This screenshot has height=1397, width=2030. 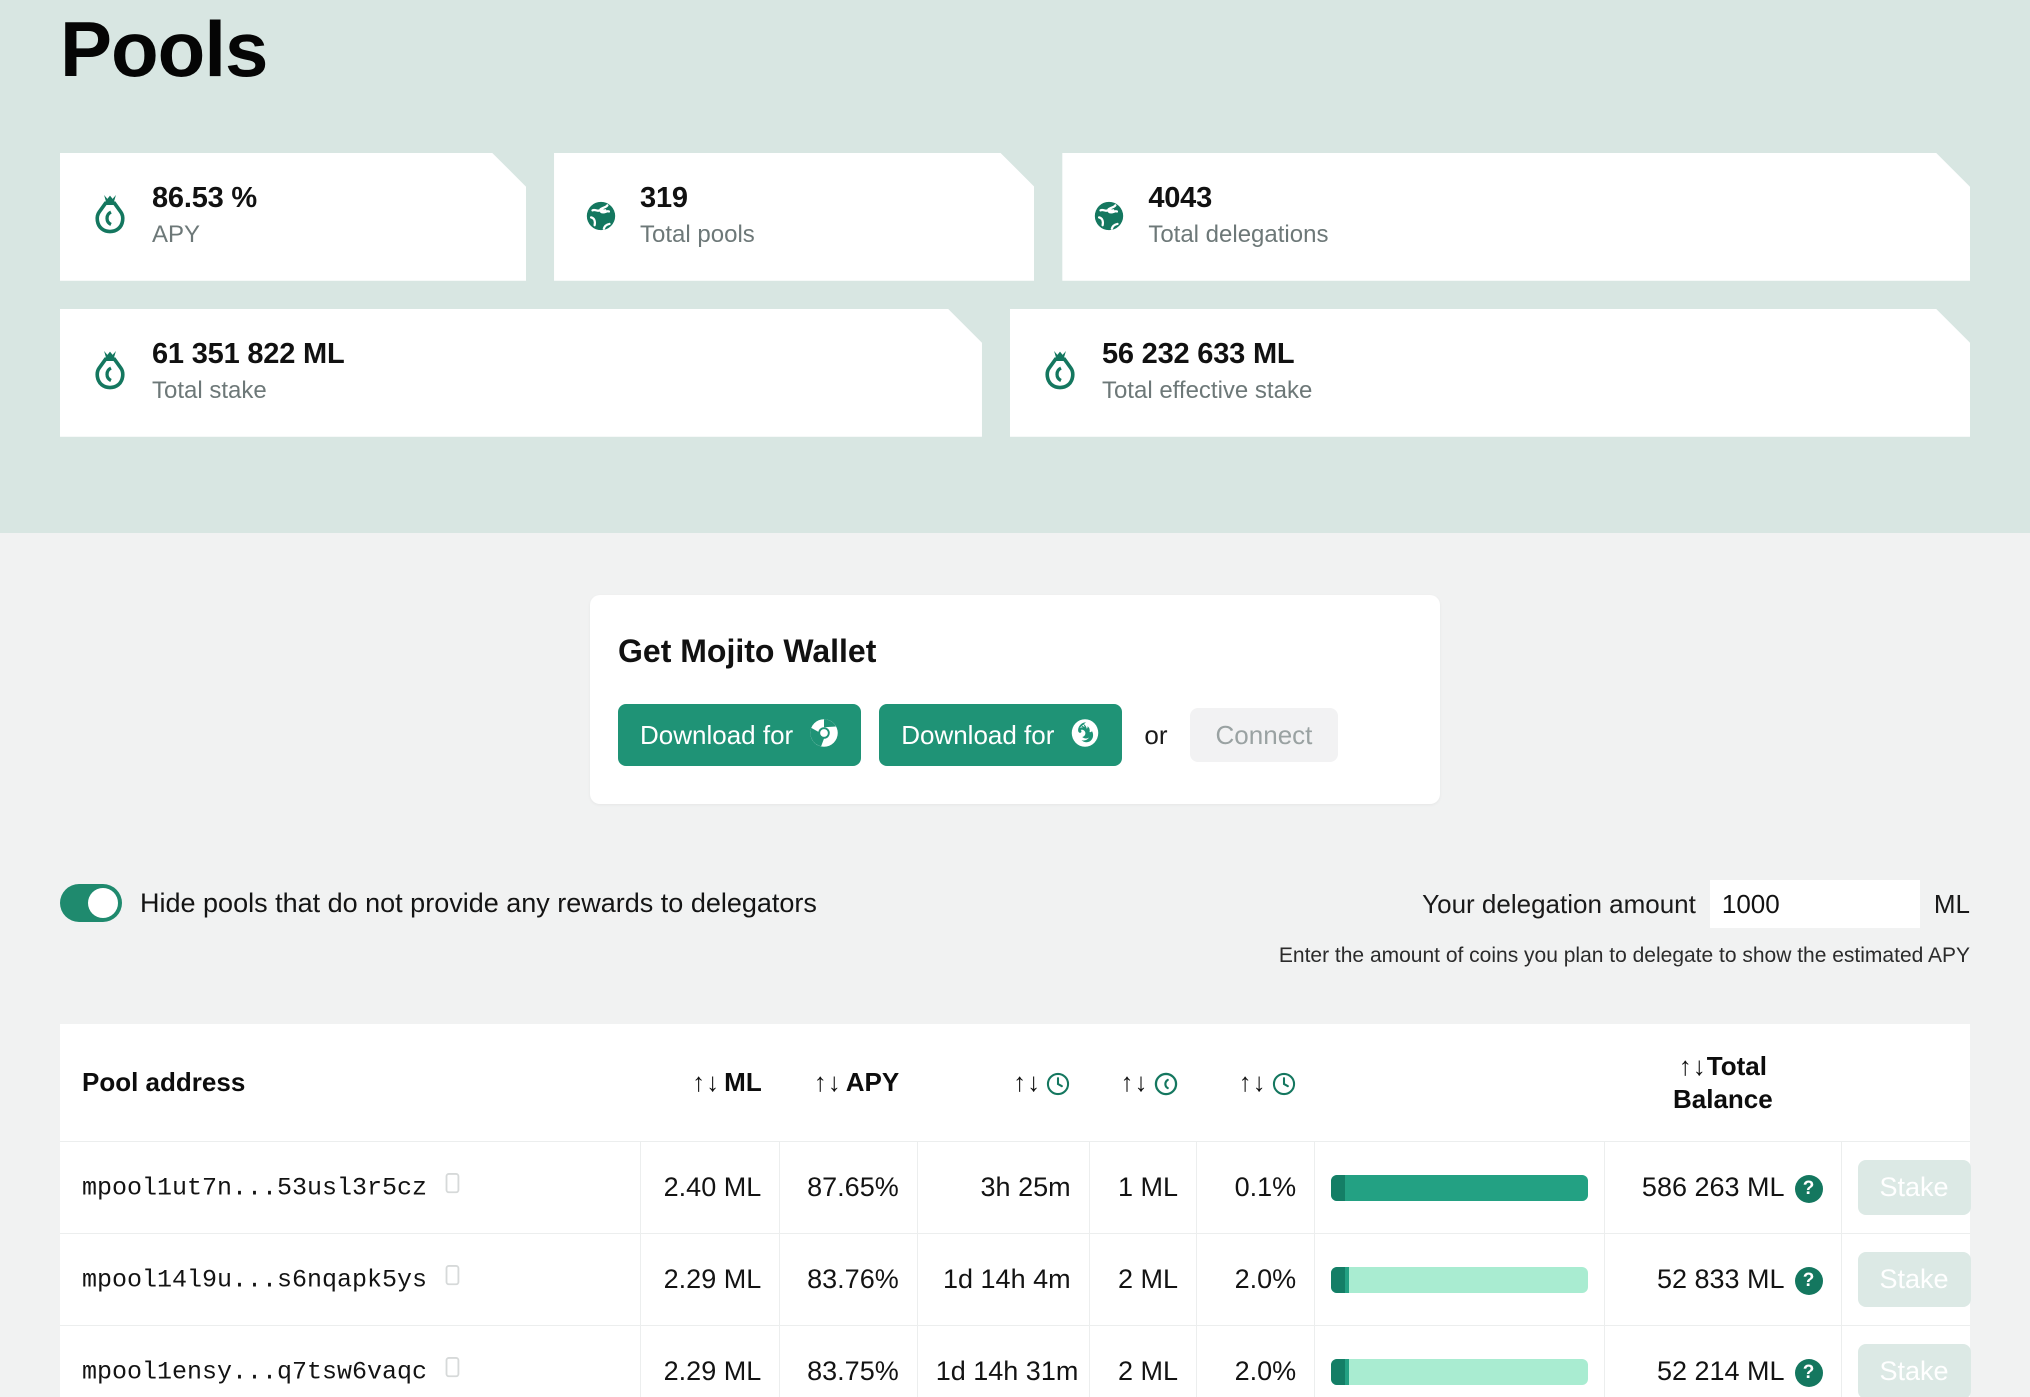 What do you see at coordinates (1255, 1187) in the screenshot?
I see `cell-margin: 0.1%` at bounding box center [1255, 1187].